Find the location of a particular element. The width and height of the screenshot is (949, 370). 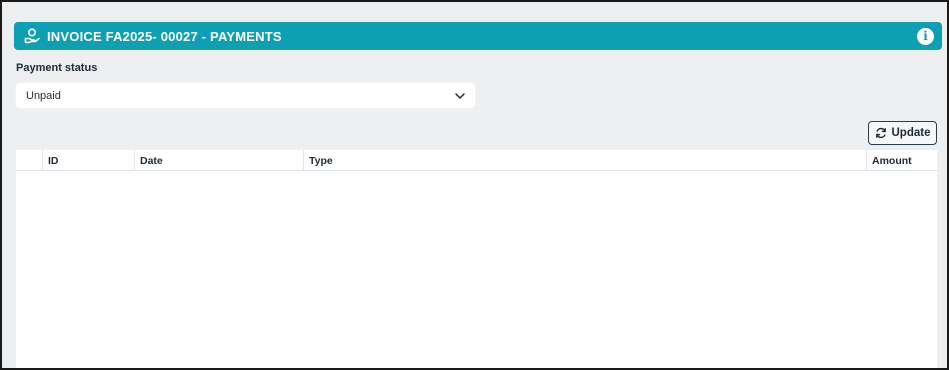

payment-status-select: Unpaid is located at coordinates (245, 95).